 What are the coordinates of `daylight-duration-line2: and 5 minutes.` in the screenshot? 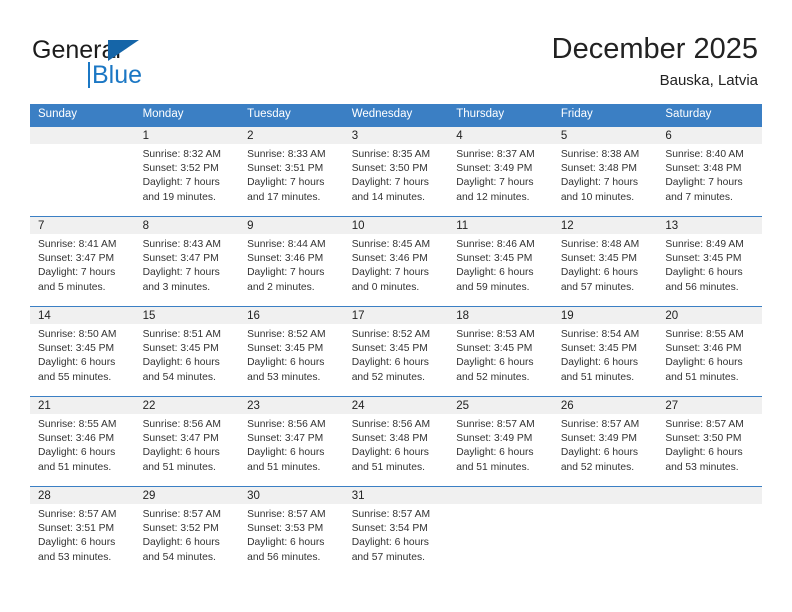 It's located at (72, 287).